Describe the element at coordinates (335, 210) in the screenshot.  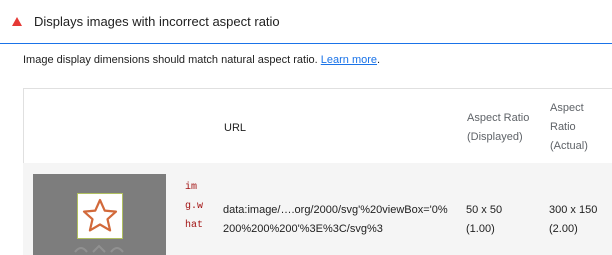
I see `image-url-line1: data:image/….org/2000/svg'%20viewBox='0%` at that location.